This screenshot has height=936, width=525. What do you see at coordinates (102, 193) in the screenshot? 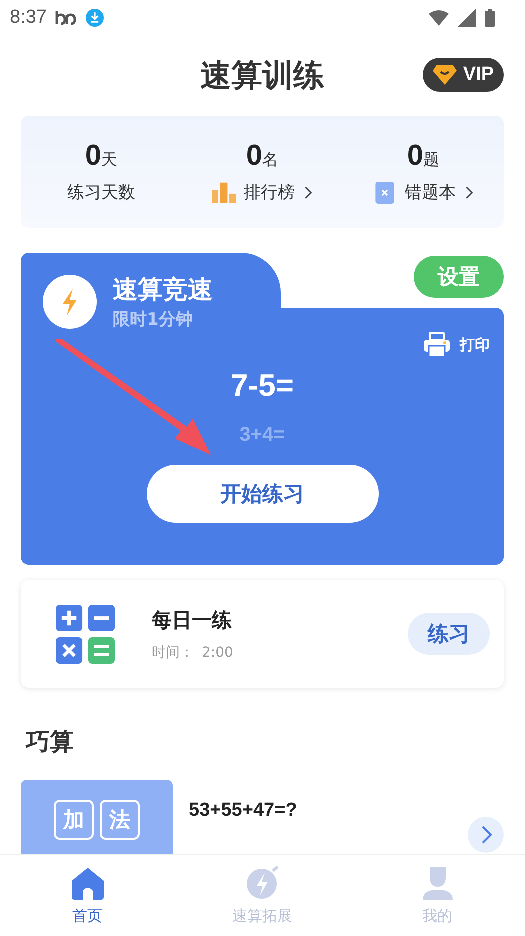
I see `stat-label: 练习天数` at bounding box center [102, 193].